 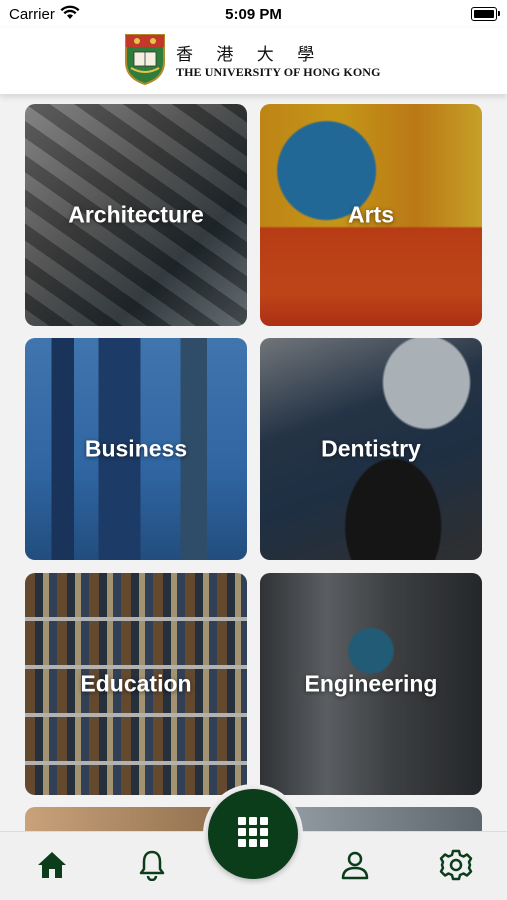 I want to click on faculty-label: Engineering, so click(x=371, y=683).